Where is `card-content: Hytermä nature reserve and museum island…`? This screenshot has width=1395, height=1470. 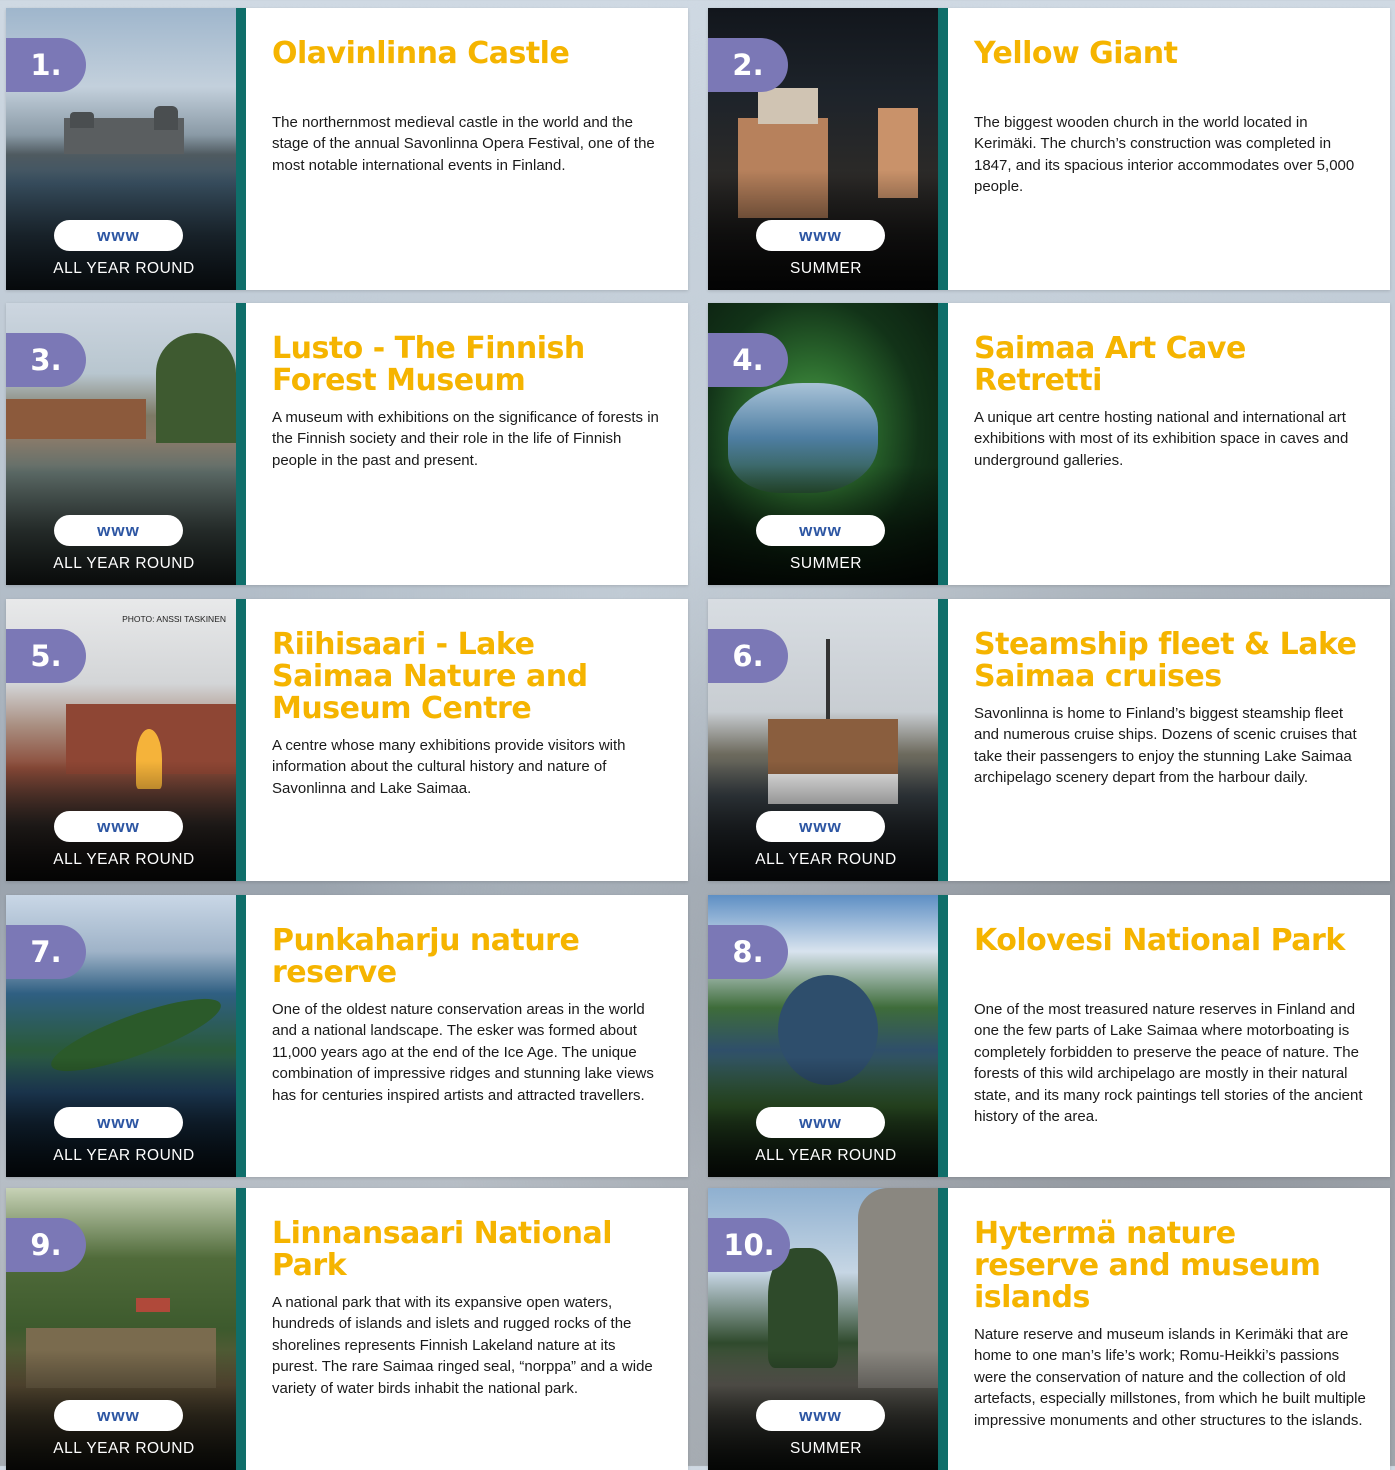 card-content: Hytermä nature reserve and museum island… is located at coordinates (1169, 1329).